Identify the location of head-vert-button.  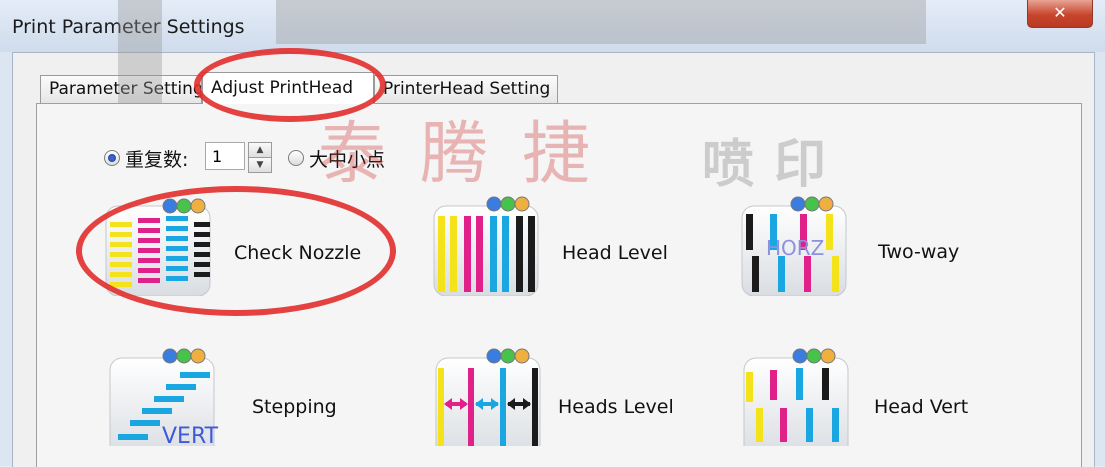
(795, 402).